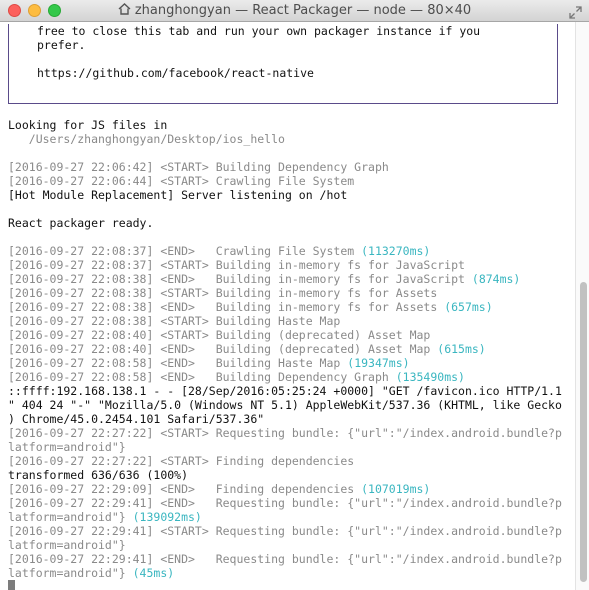 The width and height of the screenshot is (589, 590). What do you see at coordinates (167, 517) in the screenshot?
I see `log-duration: (139092ms)` at bounding box center [167, 517].